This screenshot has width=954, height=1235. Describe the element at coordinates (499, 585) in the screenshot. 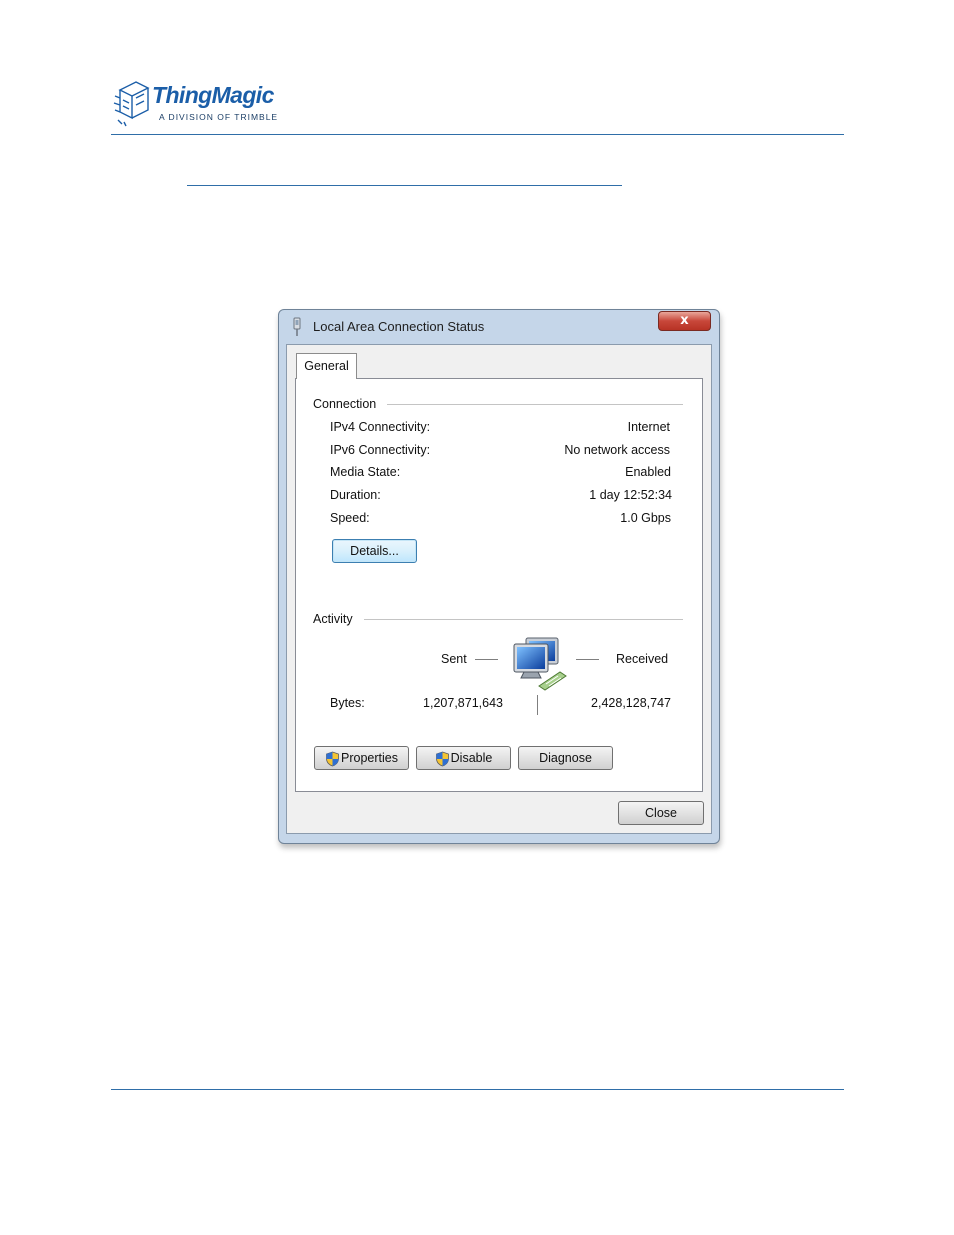

I see `general-tab-panel` at that location.